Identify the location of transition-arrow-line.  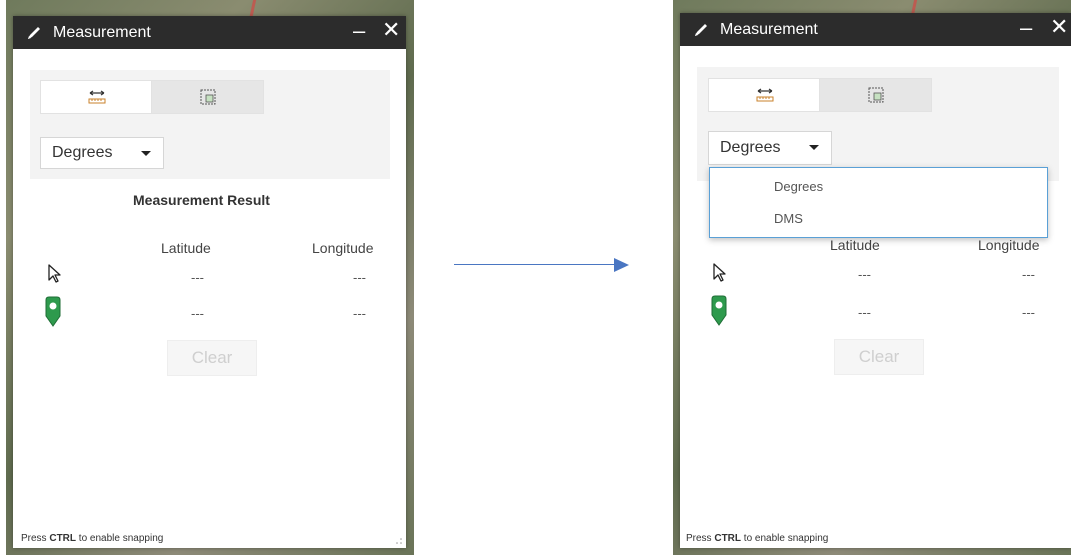
(534, 264).